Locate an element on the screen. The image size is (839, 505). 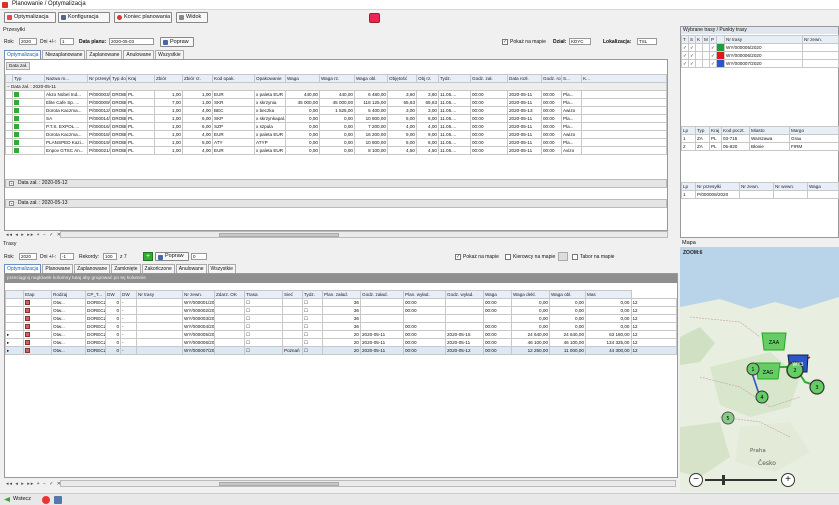
point-col-3: Kod poczt. is located at coordinates (735, 130).